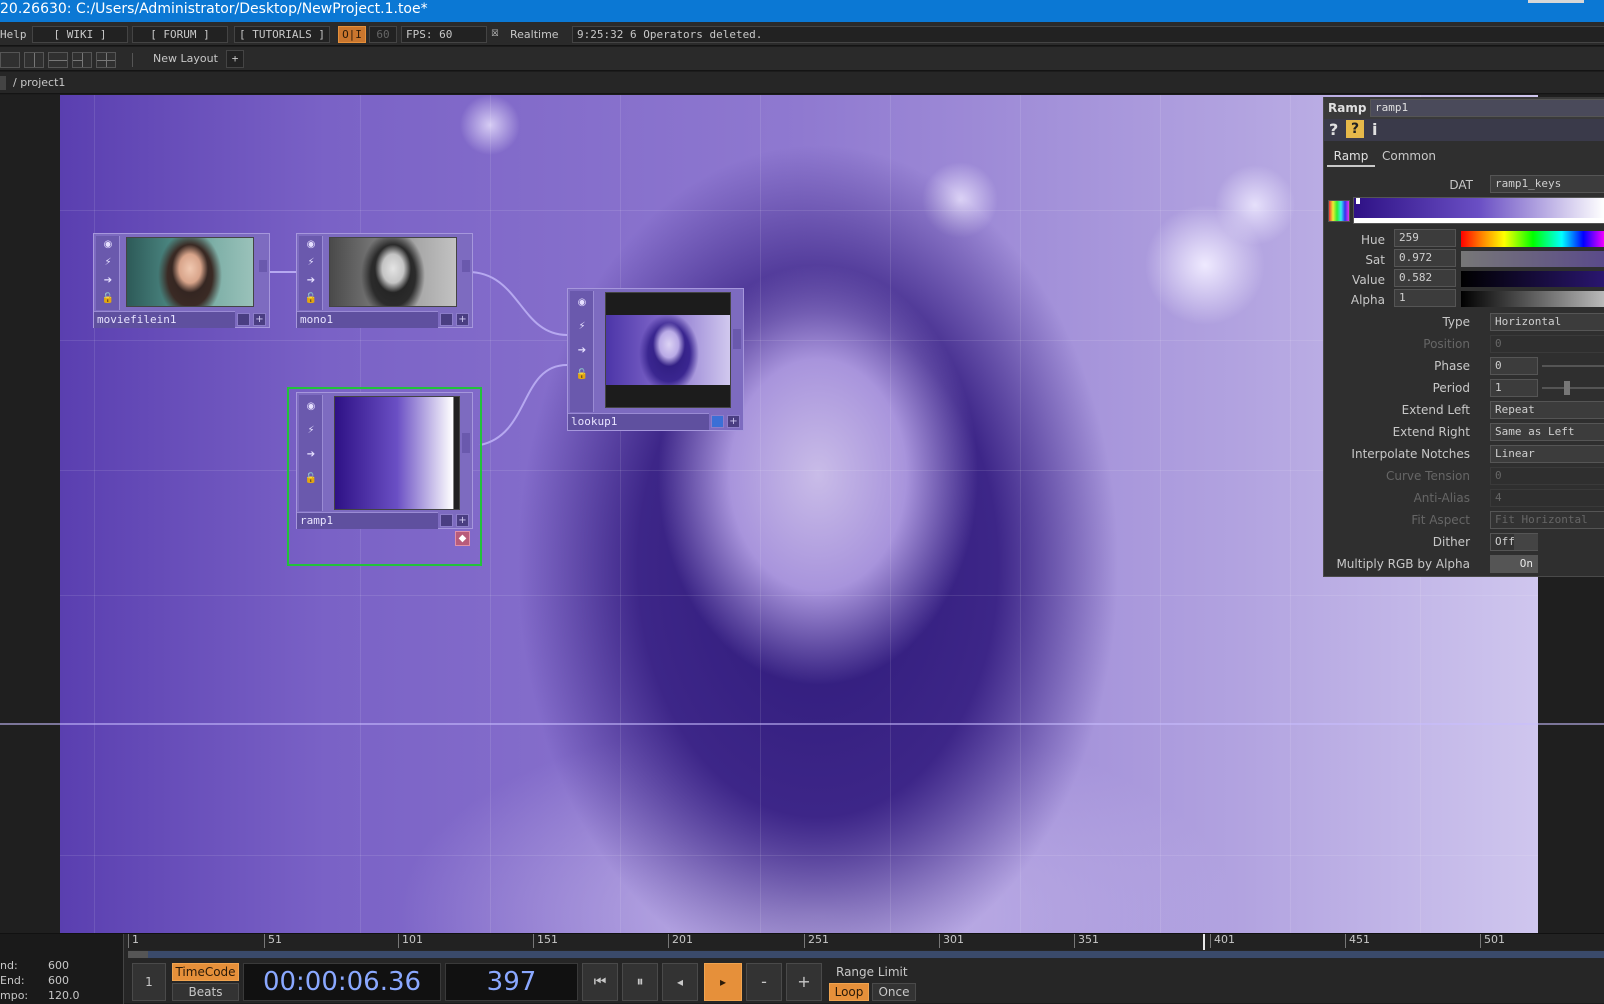 The height and width of the screenshot is (1004, 1604). Describe the element at coordinates (1339, 211) in the screenshot. I see `color-picker-icon` at that location.